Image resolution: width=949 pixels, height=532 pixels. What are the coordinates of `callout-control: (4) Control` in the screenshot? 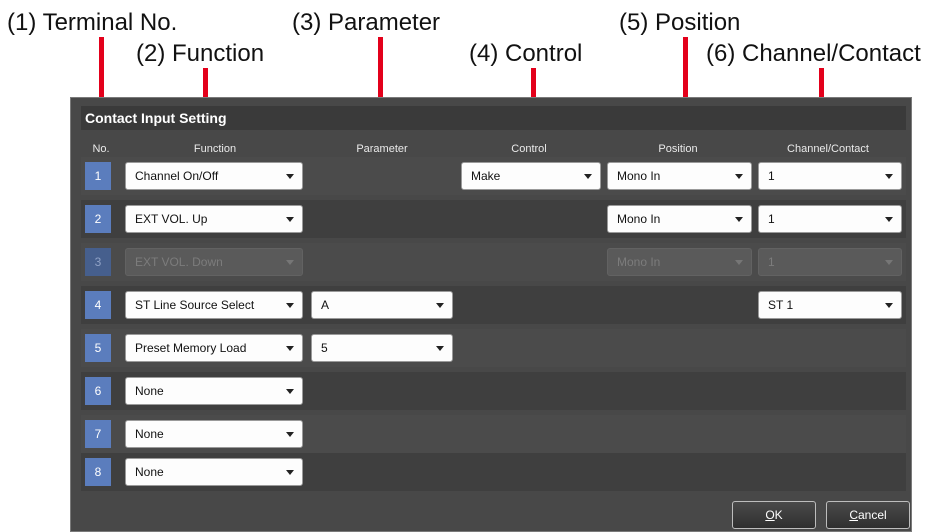 It's located at (526, 53).